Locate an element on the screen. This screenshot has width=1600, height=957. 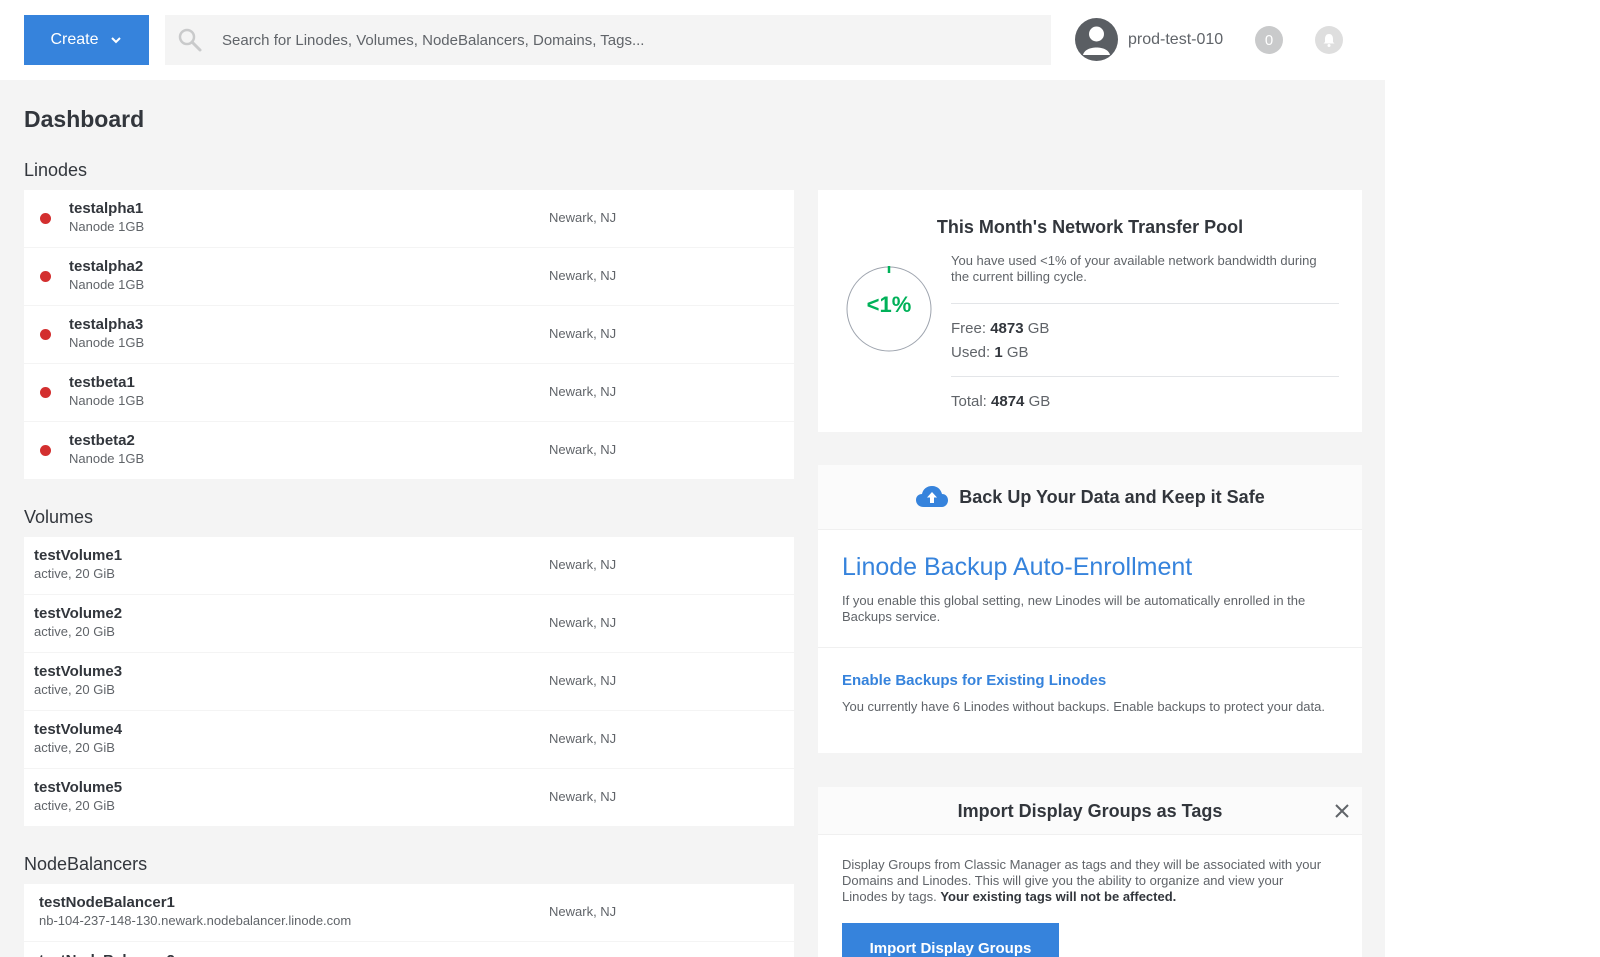
volumes-section-title: Volumes is located at coordinates (58, 517).